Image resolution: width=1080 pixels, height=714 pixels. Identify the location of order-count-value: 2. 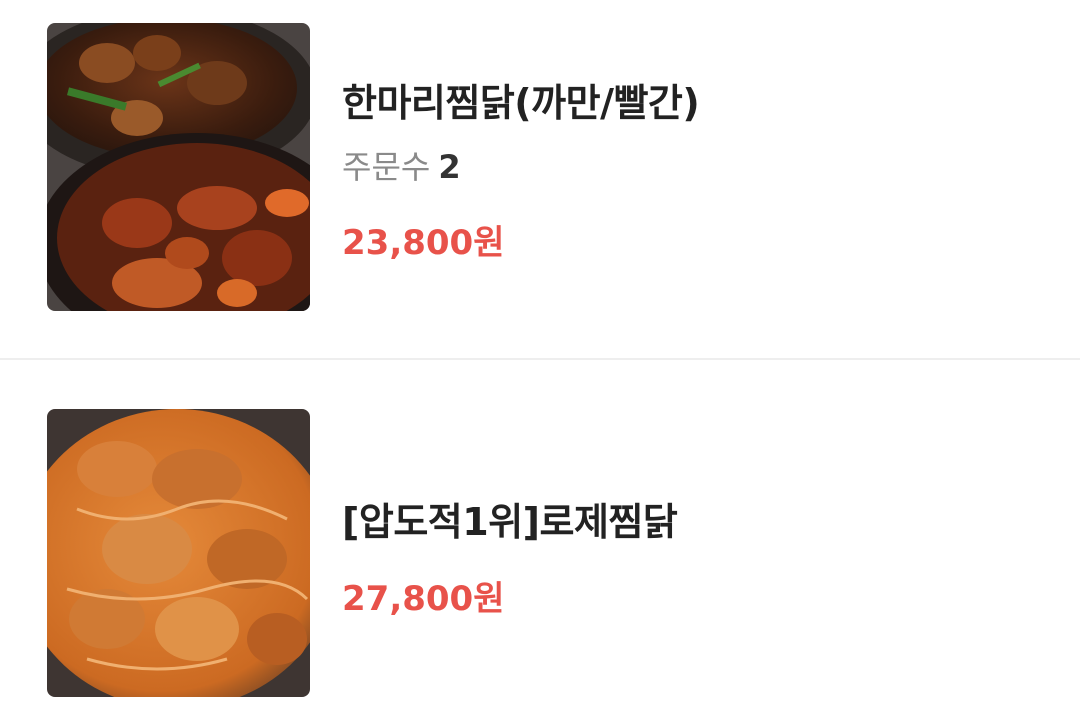
(449, 167).